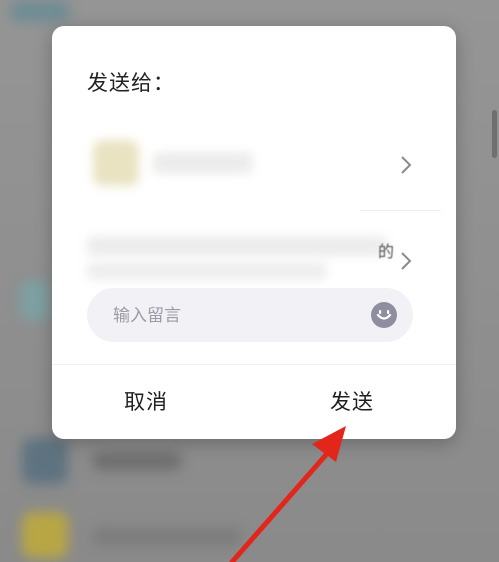 The image size is (499, 562). Describe the element at coordinates (203, 163) in the screenshot. I see `recipient-name-blurred` at that location.